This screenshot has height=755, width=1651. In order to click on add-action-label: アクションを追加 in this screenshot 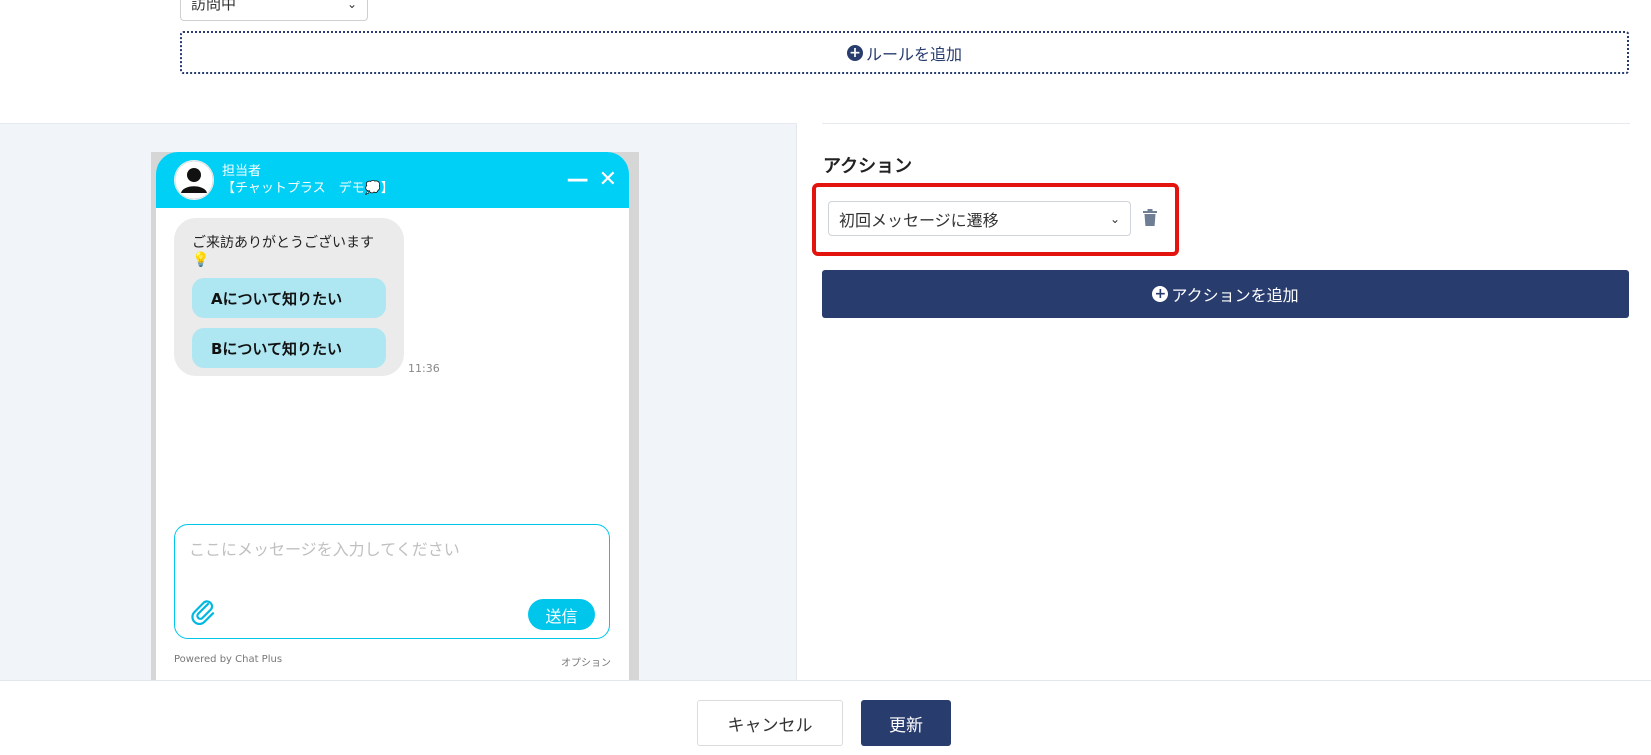, I will do `click(1235, 295)`.